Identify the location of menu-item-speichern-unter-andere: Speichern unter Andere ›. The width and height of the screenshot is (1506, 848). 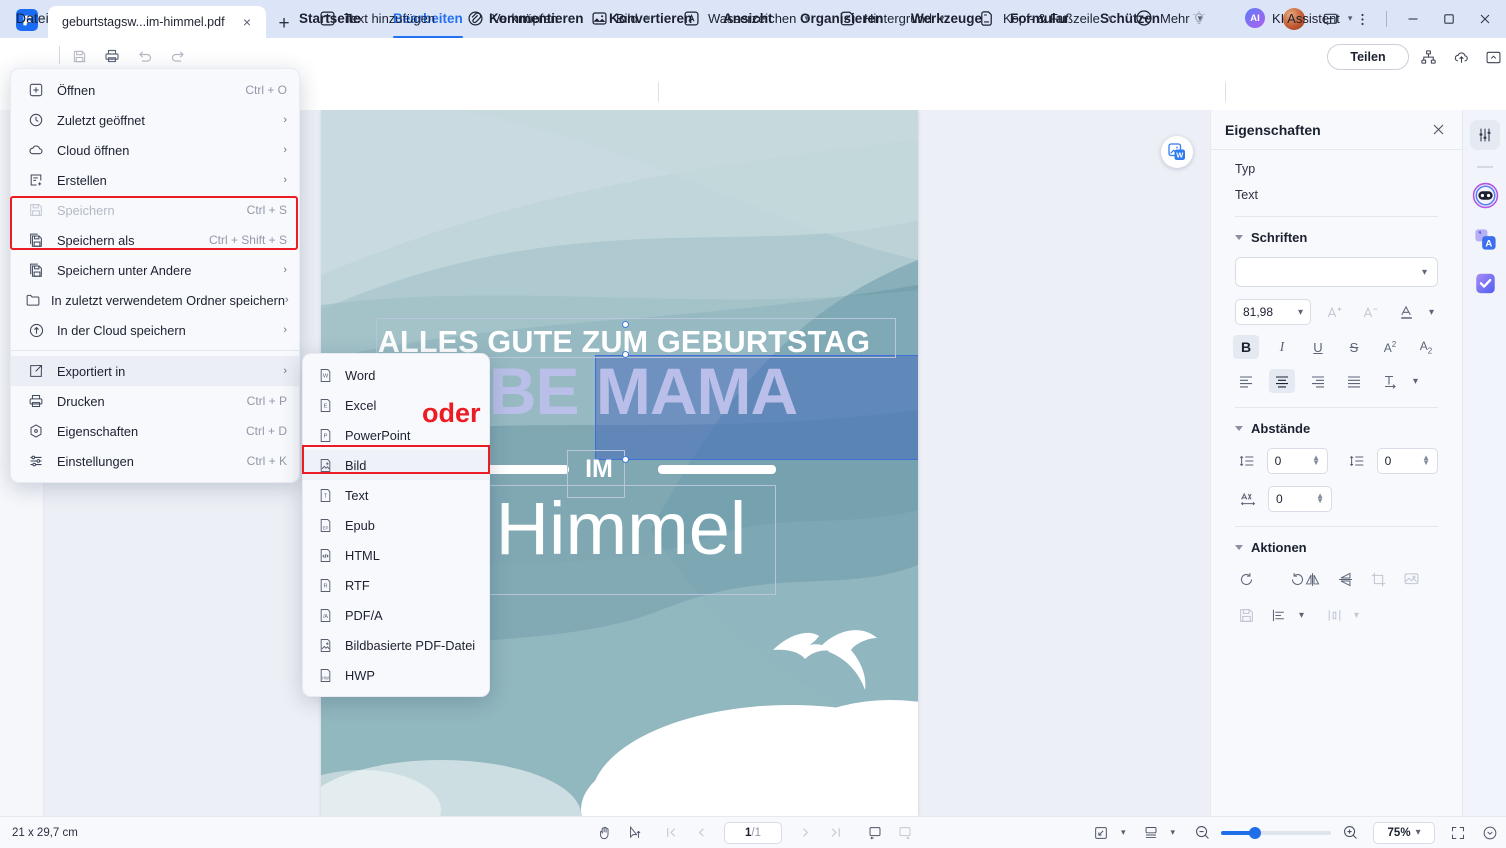
(155, 270).